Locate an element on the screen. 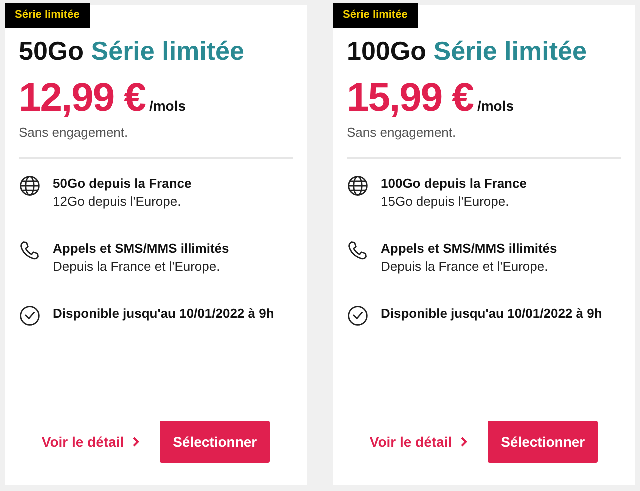  feature-title: 50Go depuis la France is located at coordinates (122, 183).